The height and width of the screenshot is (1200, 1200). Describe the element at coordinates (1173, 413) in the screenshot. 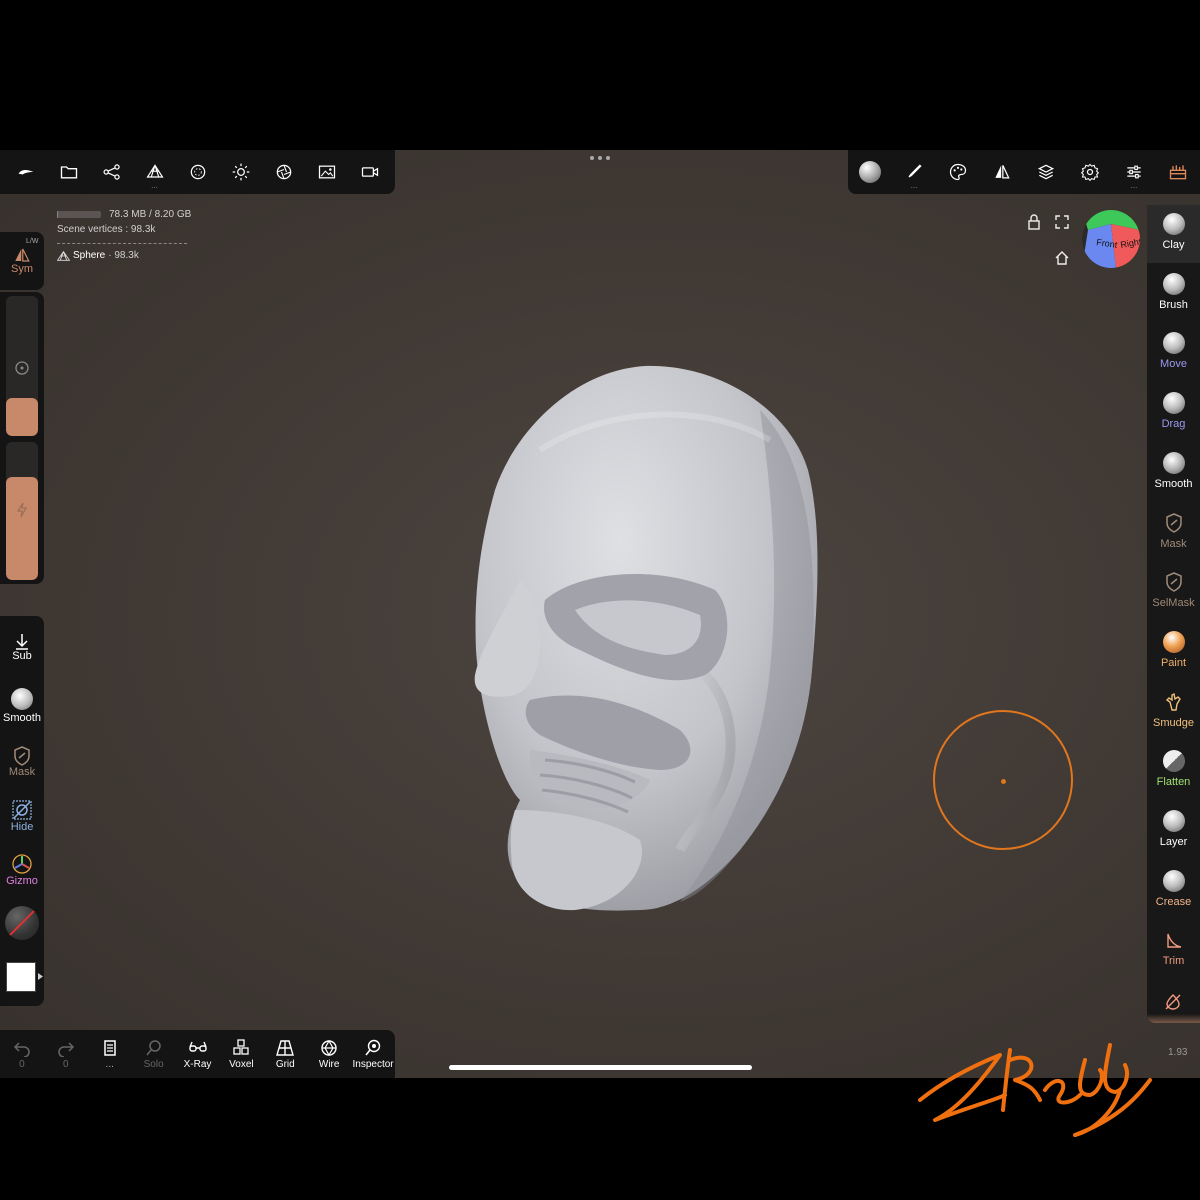

I see `tool-drag: Drag` at that location.